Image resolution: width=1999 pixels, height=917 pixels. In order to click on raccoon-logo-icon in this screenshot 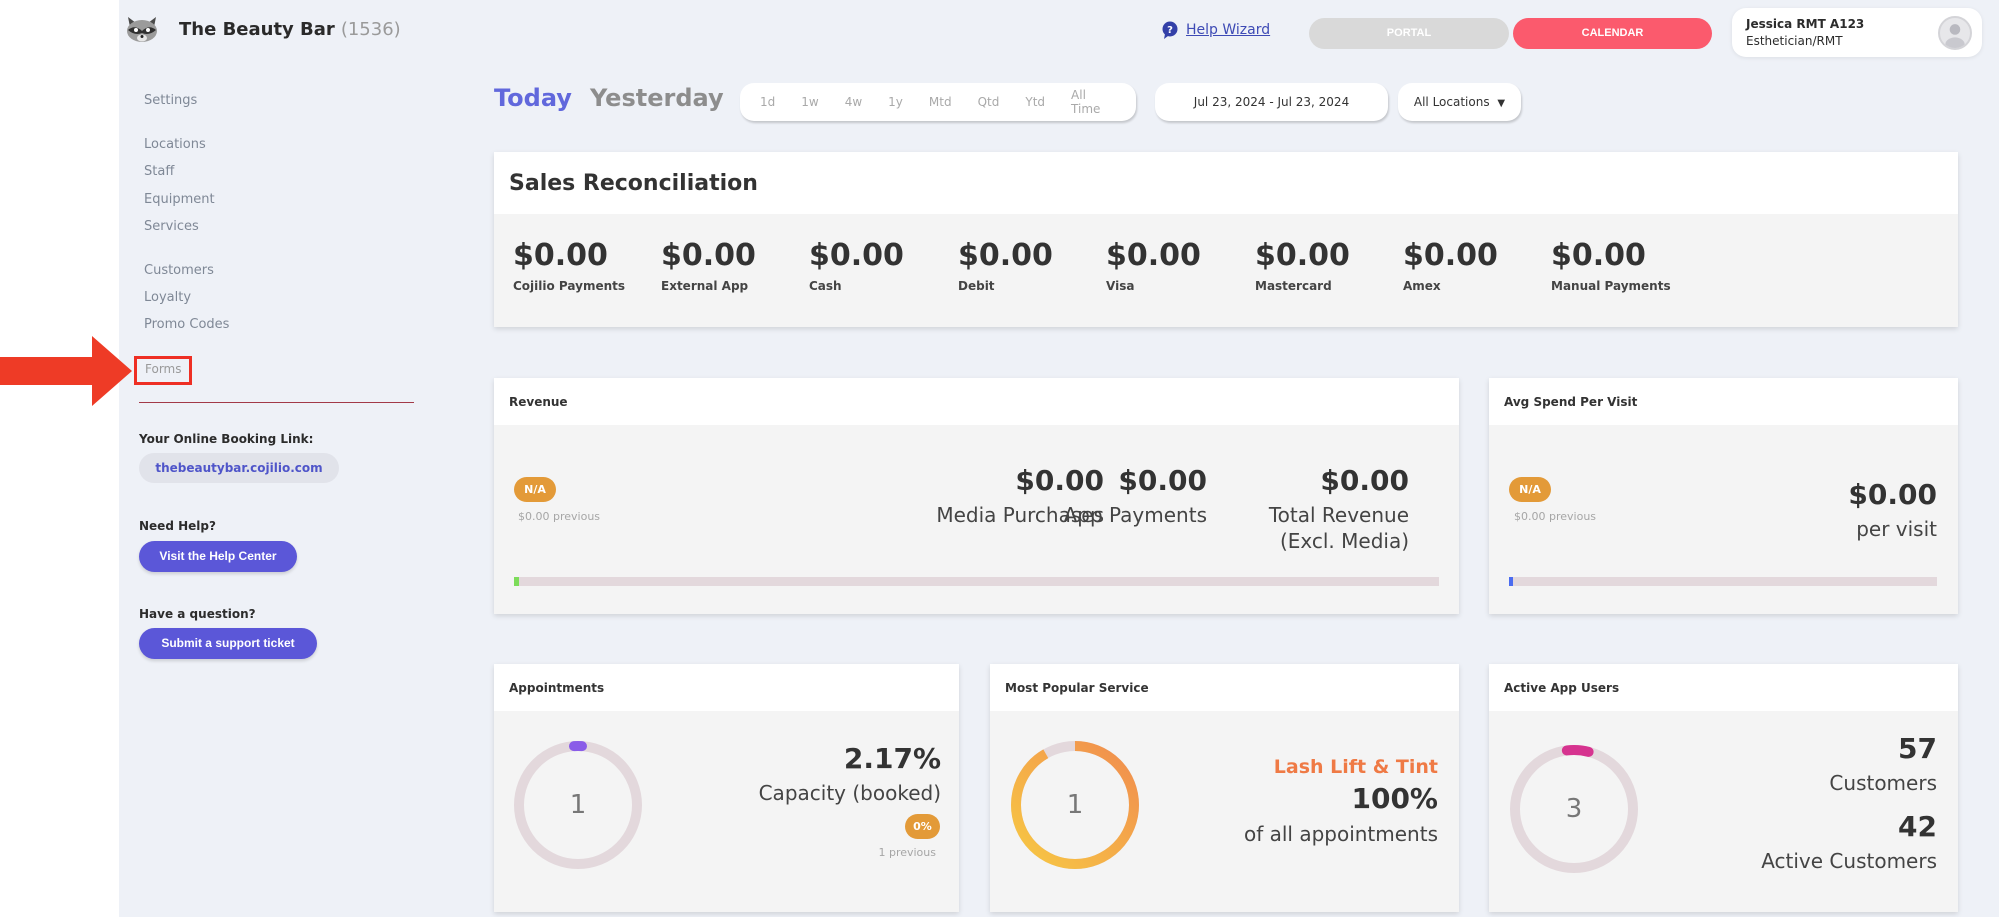, I will do `click(142, 29)`.